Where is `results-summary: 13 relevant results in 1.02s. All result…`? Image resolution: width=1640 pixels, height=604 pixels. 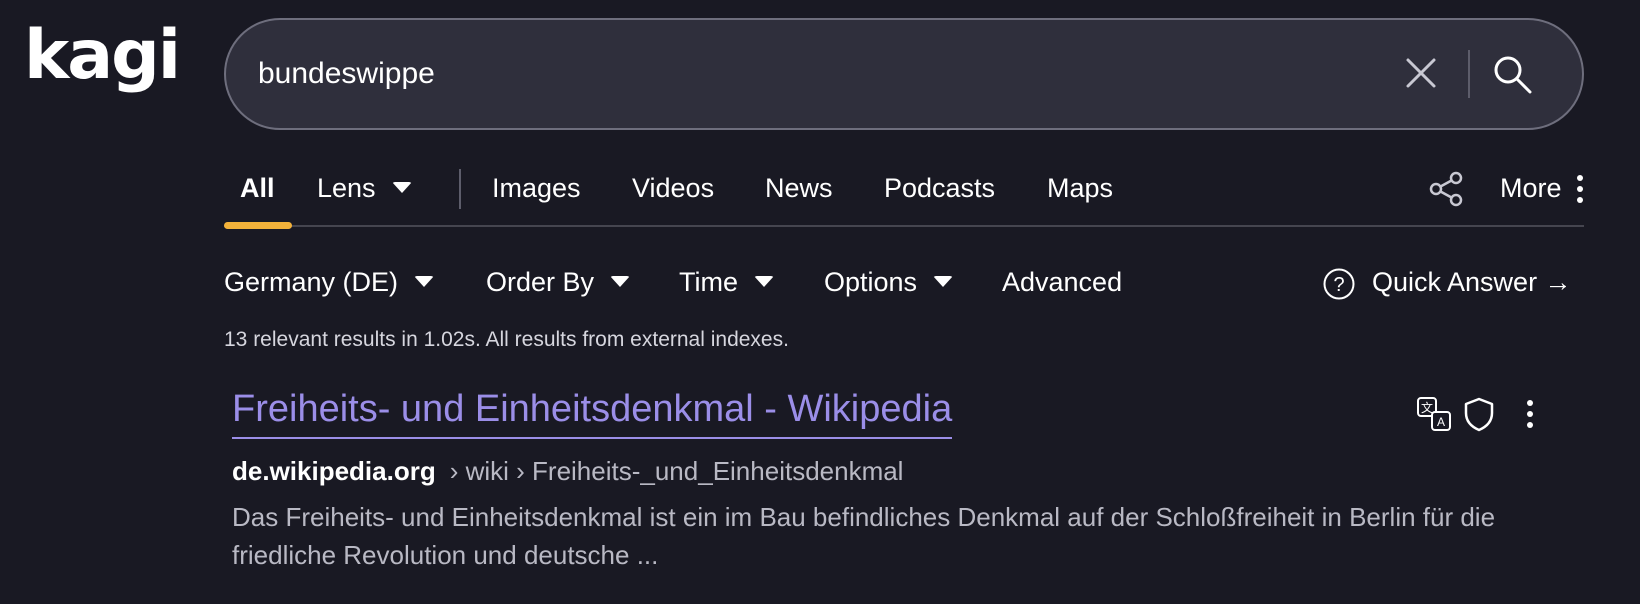
results-summary: 13 relevant results in 1.02s. All result… is located at coordinates (506, 339).